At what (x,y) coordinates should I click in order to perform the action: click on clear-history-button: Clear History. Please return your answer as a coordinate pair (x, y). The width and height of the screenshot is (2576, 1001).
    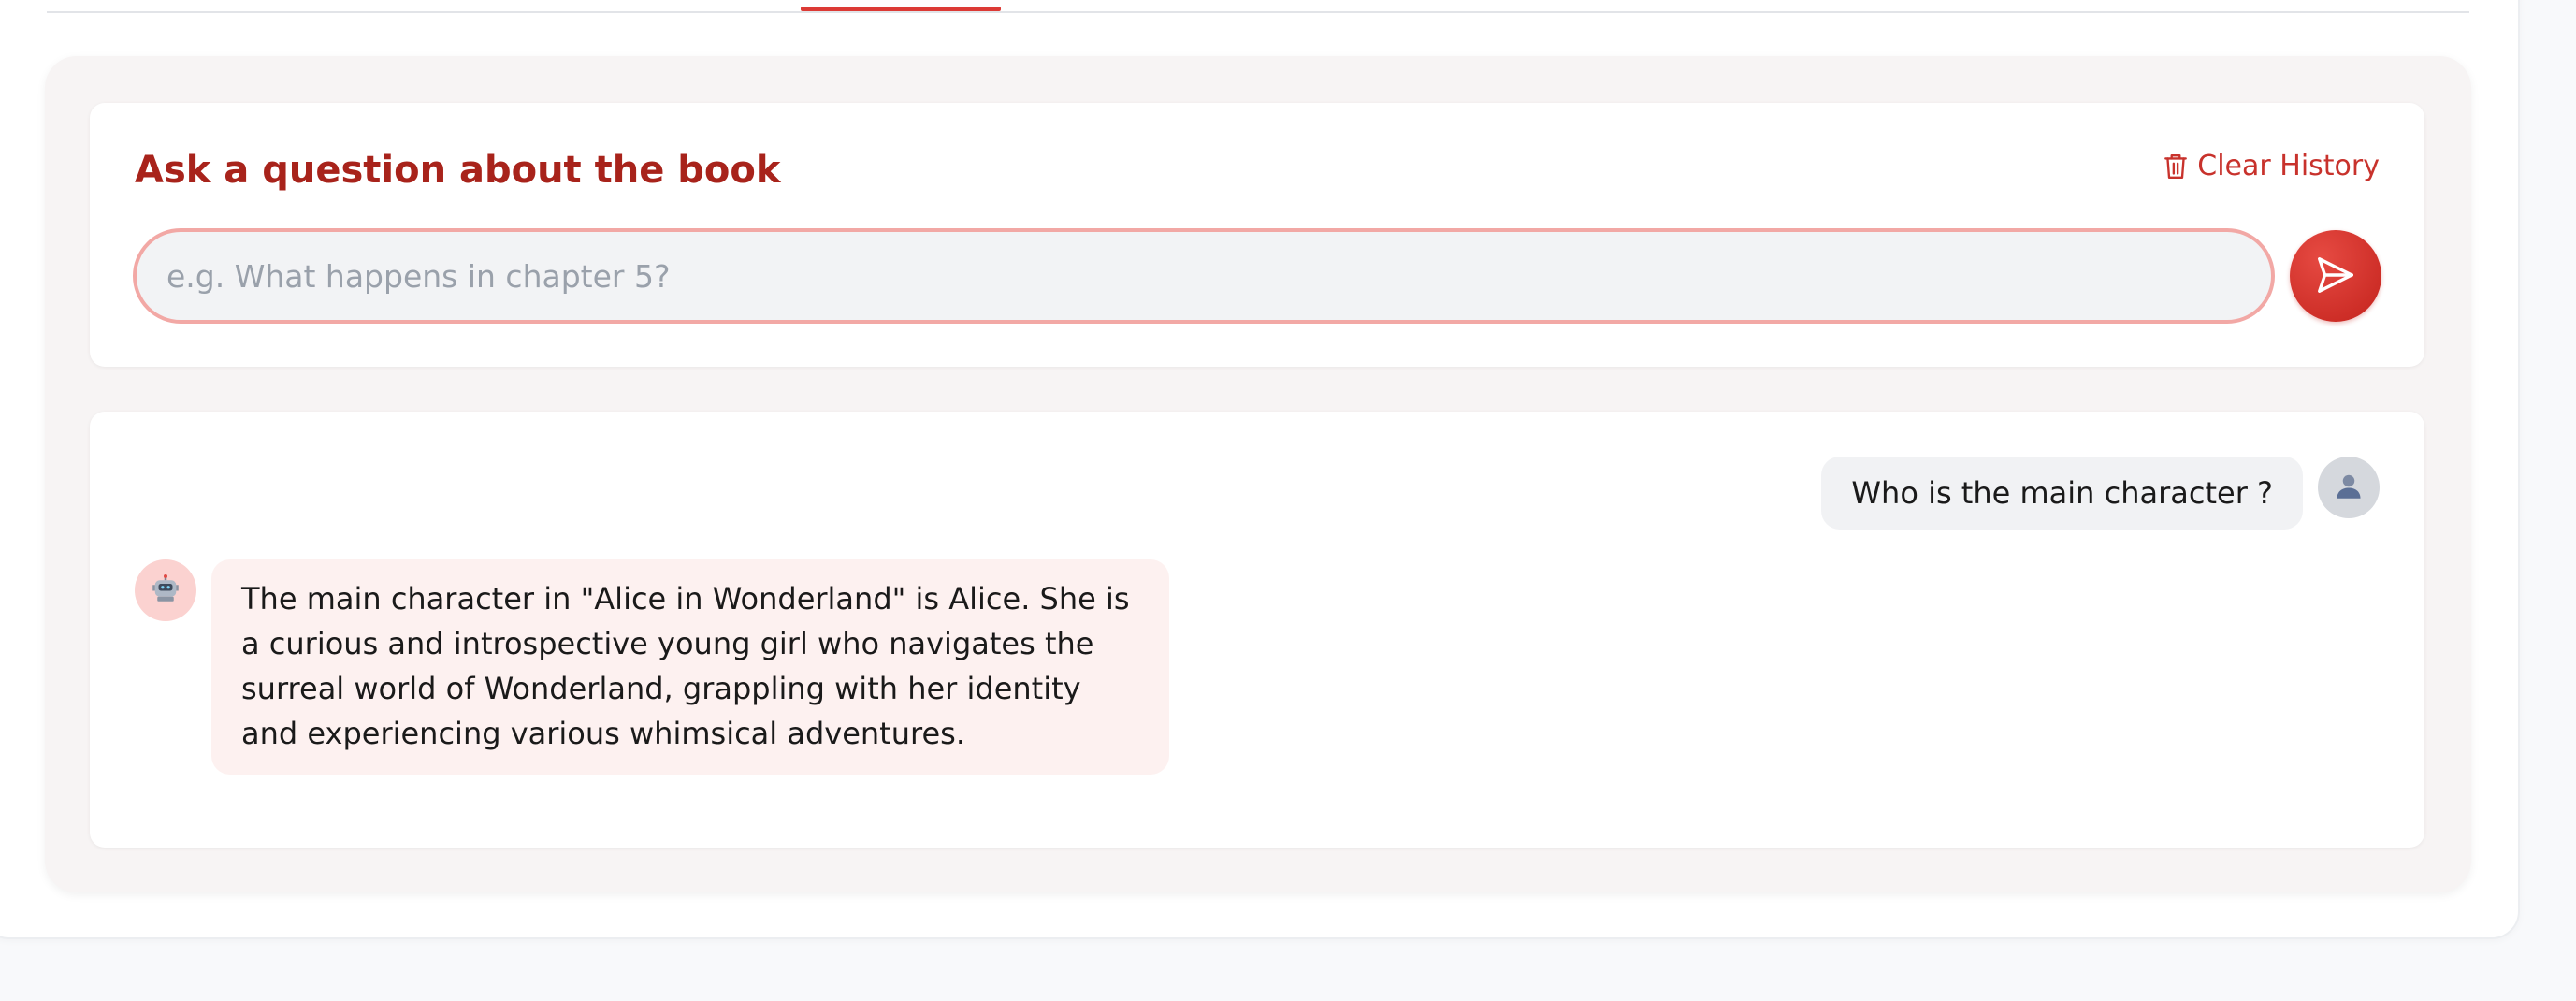
    Looking at the image, I should click on (2272, 166).